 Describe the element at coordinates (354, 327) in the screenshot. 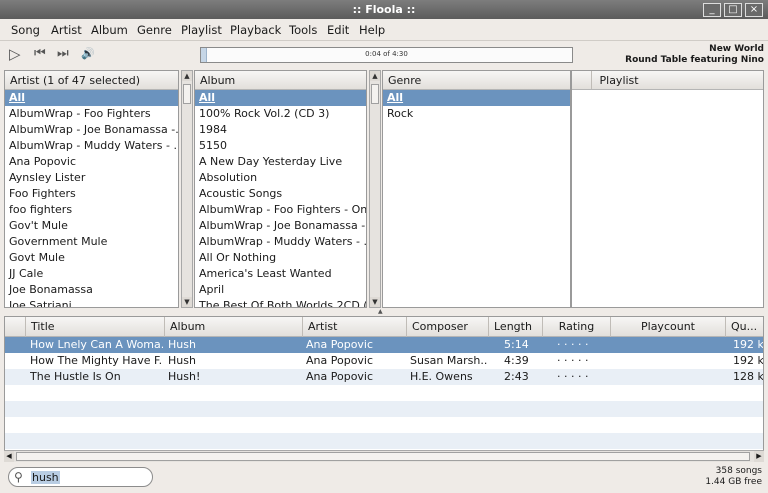

I see `column-artist: Artist` at that location.